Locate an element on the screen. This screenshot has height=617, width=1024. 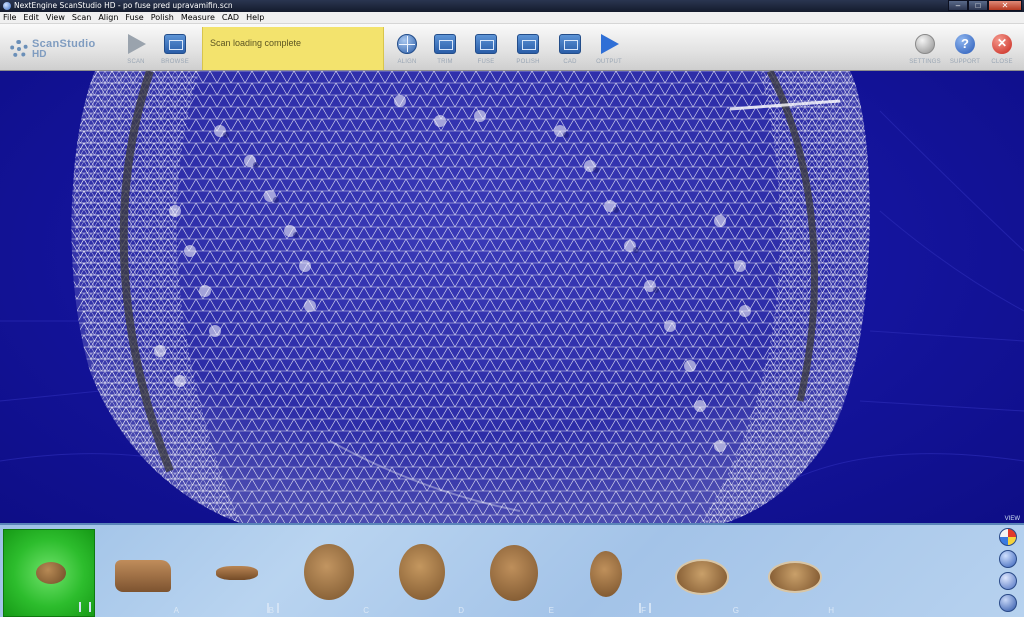
fuse-label: FUSE is located at coordinates (486, 62).